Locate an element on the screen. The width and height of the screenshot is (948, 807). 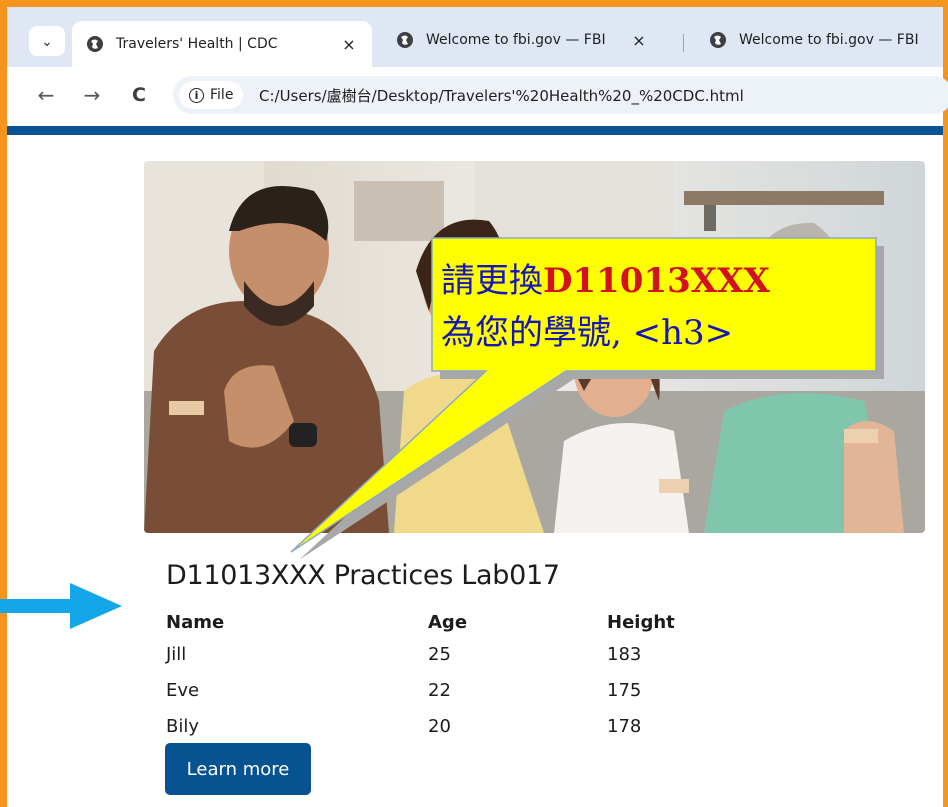
callout-student-id: D11013XXX is located at coordinates (656, 281).